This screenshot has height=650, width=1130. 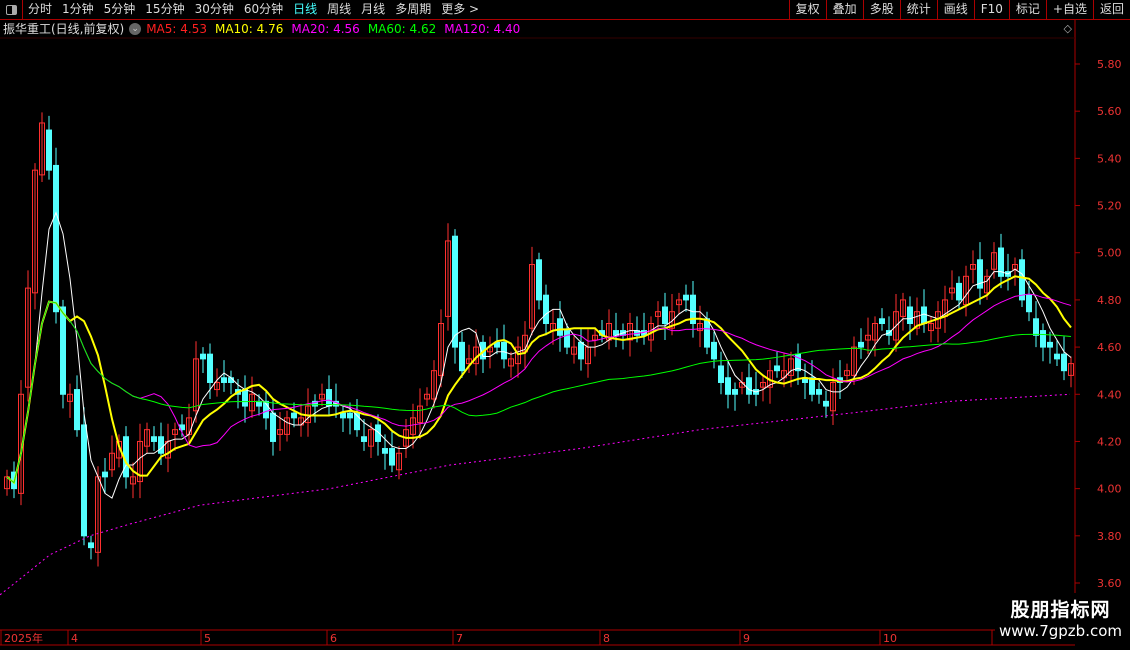 What do you see at coordinates (11, 9) in the screenshot?
I see `panel-toggle-icon` at bounding box center [11, 9].